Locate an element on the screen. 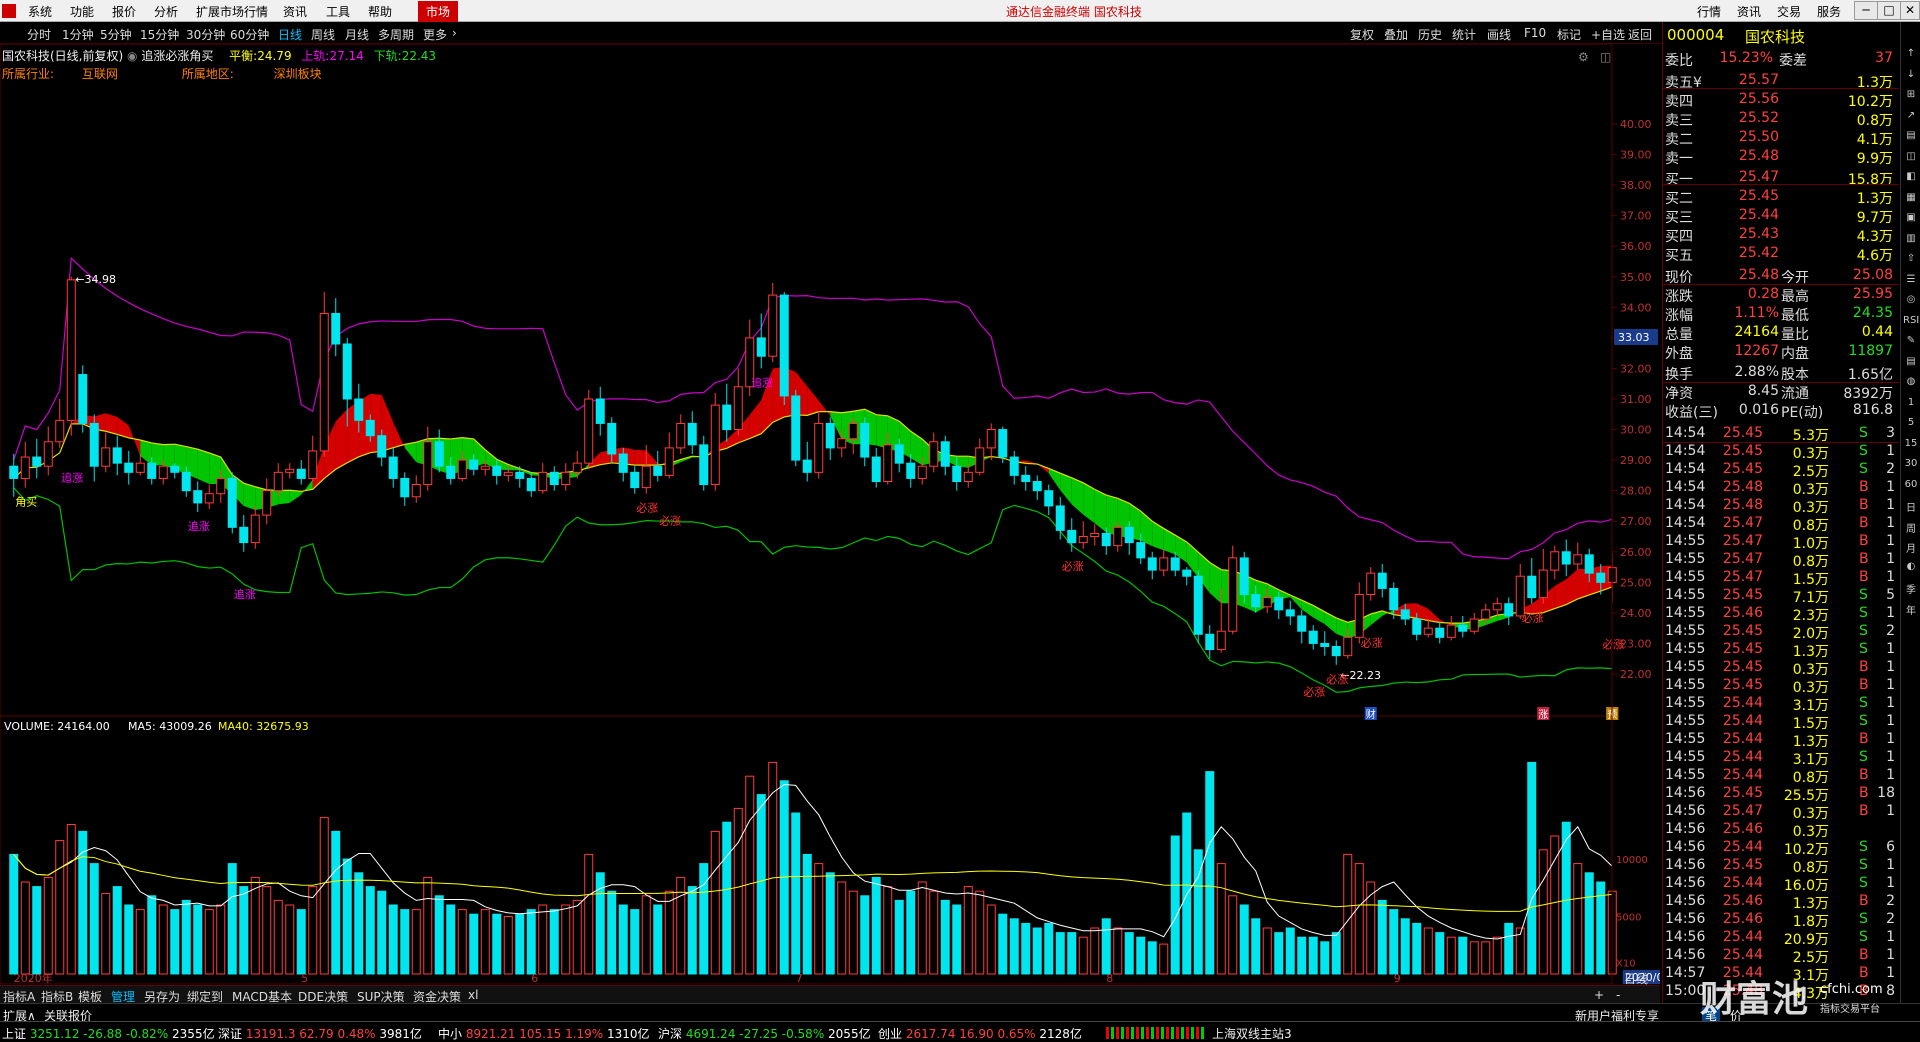 This screenshot has height=1042, width=1920. toolstrip-item: 日 is located at coordinates (1911, 506).